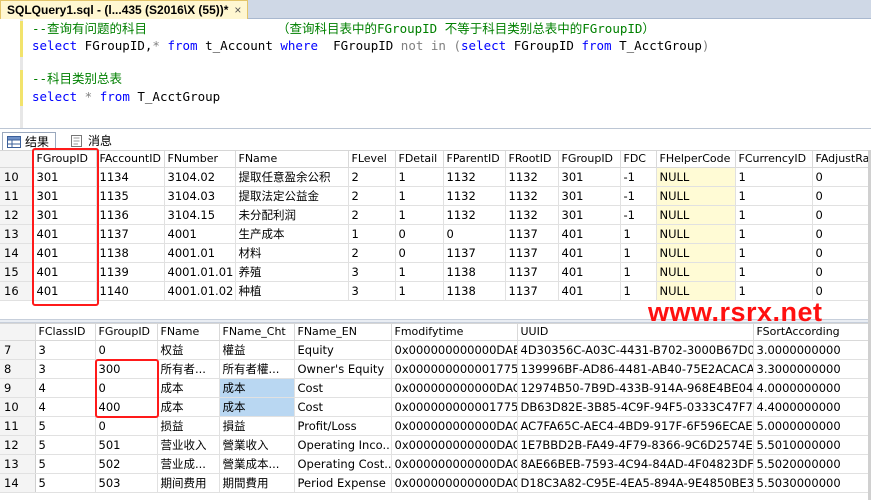 The width and height of the screenshot is (871, 500). I want to click on grid-cell: 提取任意盈余公积, so click(292, 177).